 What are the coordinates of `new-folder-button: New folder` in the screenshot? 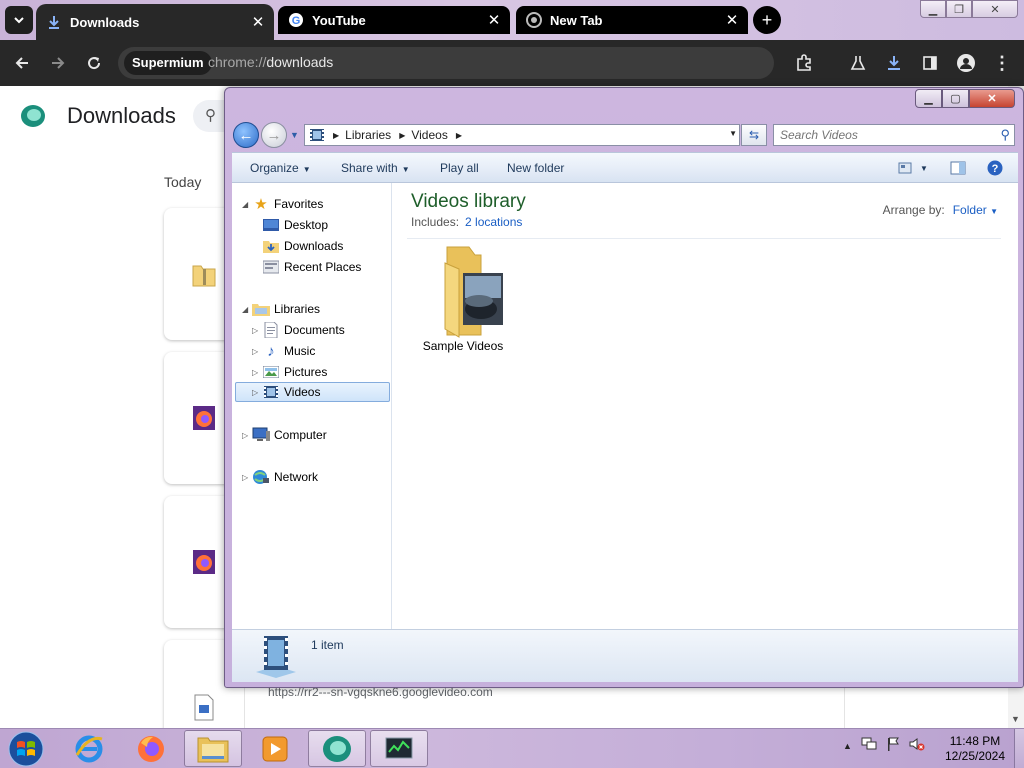 It's located at (535, 168).